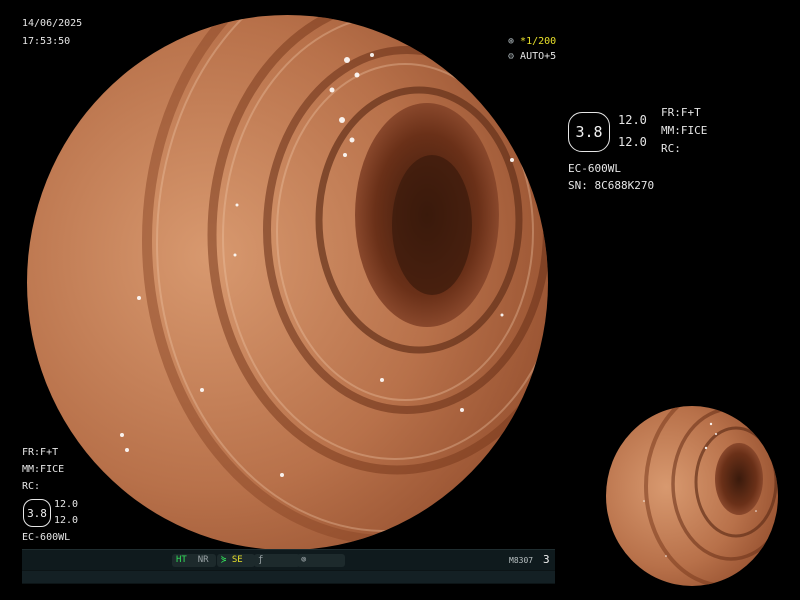 The image size is (800, 600). I want to click on scope-serial: SN: 8C688K270, so click(611, 185).